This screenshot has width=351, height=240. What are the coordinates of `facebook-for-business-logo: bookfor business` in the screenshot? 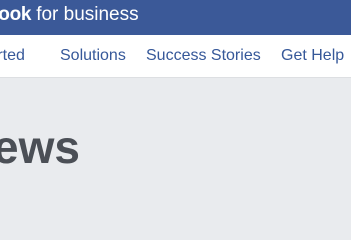 It's located at (69, 15).